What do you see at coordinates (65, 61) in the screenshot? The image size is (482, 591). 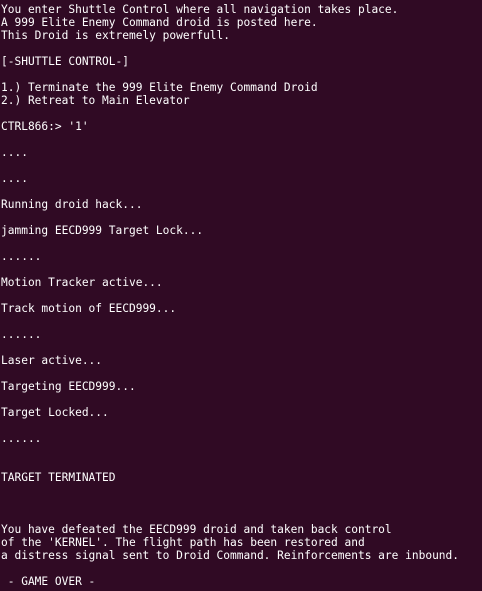 I see `menu-title: [-SHUTTLE CONTROL-]` at bounding box center [65, 61].